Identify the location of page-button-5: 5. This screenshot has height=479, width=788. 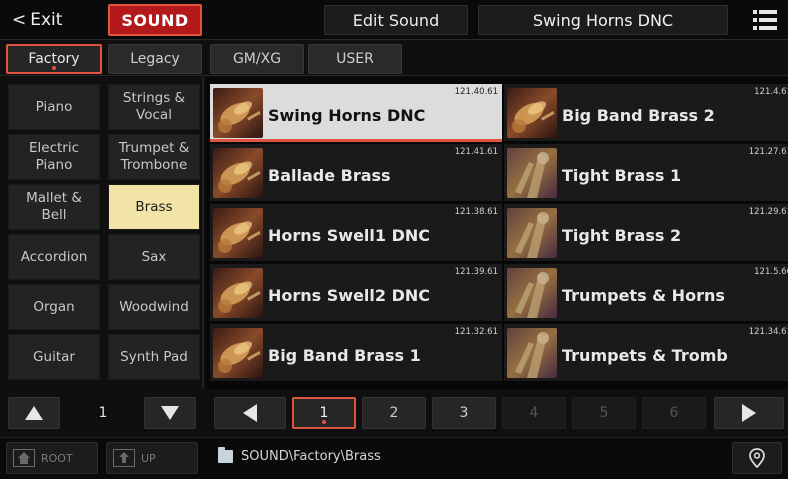
(604, 413).